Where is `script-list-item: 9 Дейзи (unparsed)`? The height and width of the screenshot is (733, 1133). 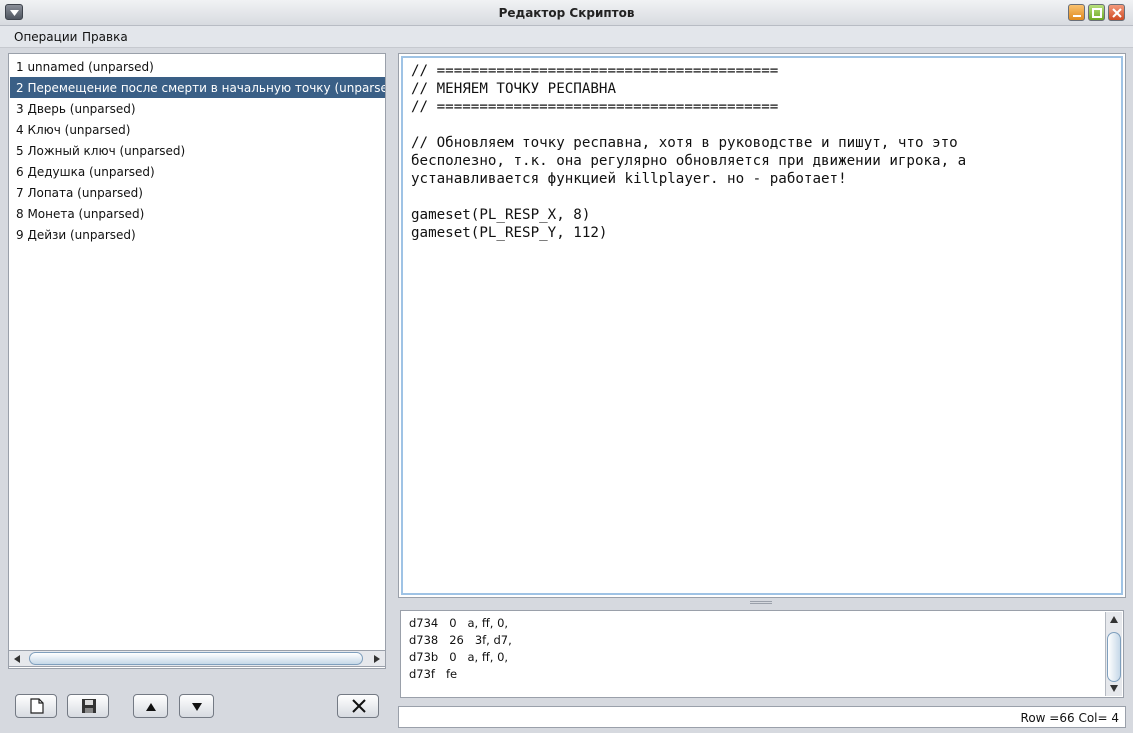 script-list-item: 9 Дейзи (unparsed) is located at coordinates (197, 234).